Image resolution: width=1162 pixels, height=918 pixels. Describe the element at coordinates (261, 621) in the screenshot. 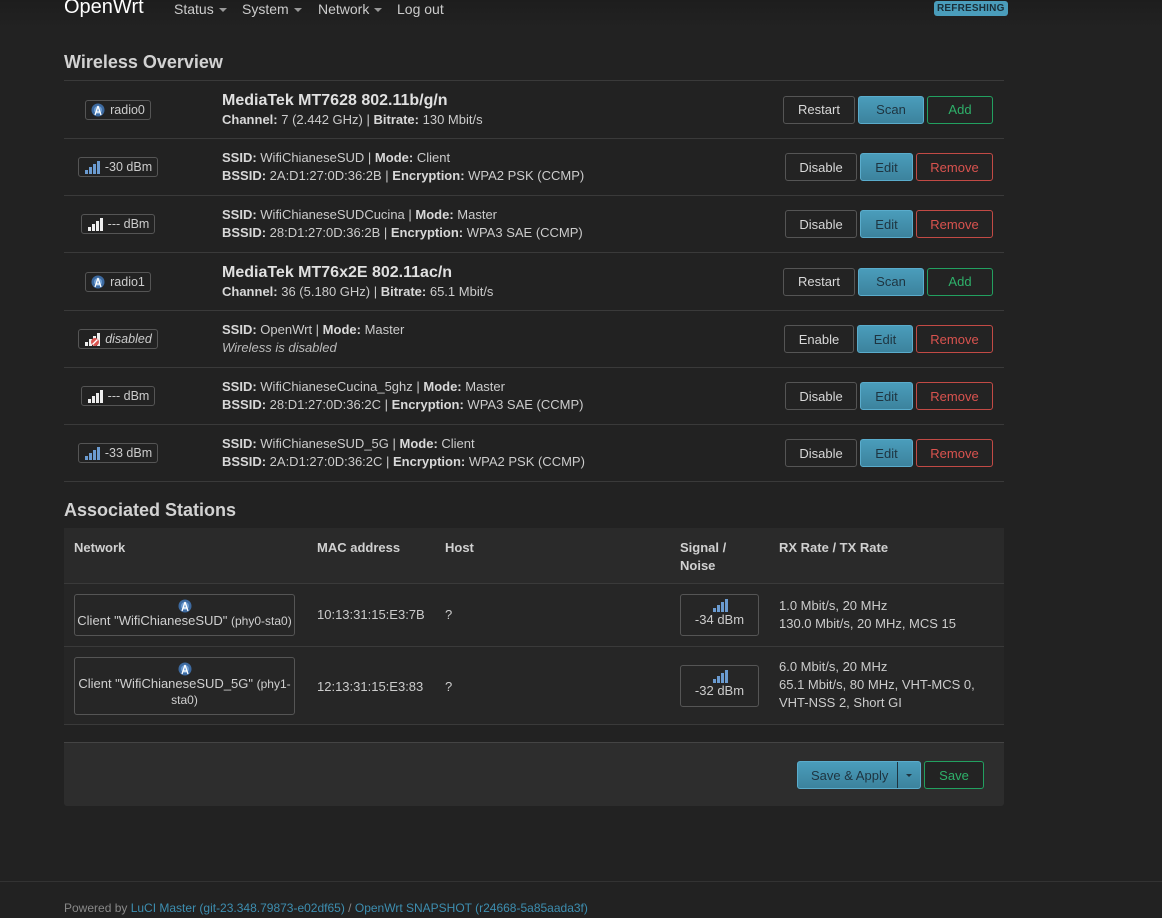

I see `network-device: (phy0-sta0)` at that location.